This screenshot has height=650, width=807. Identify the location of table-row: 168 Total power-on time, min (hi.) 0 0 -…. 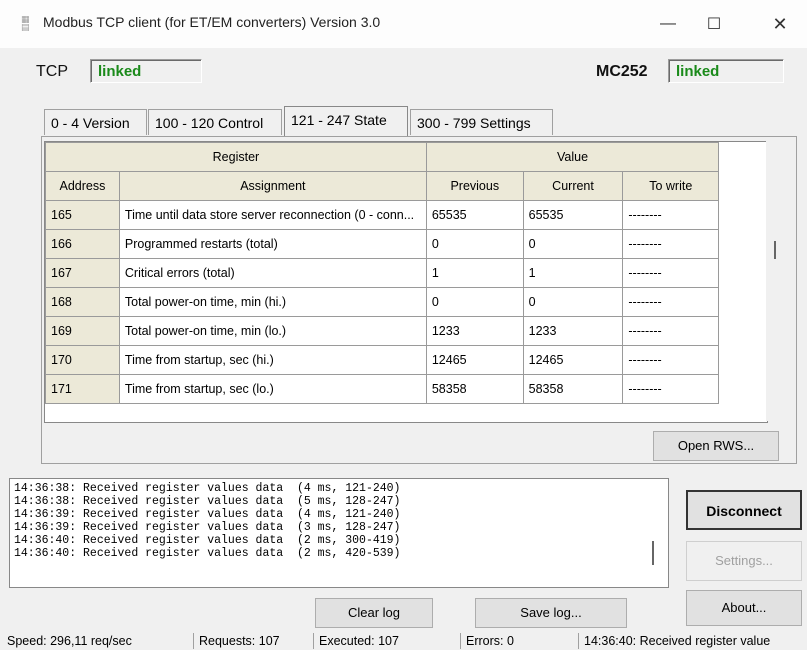
(406, 302).